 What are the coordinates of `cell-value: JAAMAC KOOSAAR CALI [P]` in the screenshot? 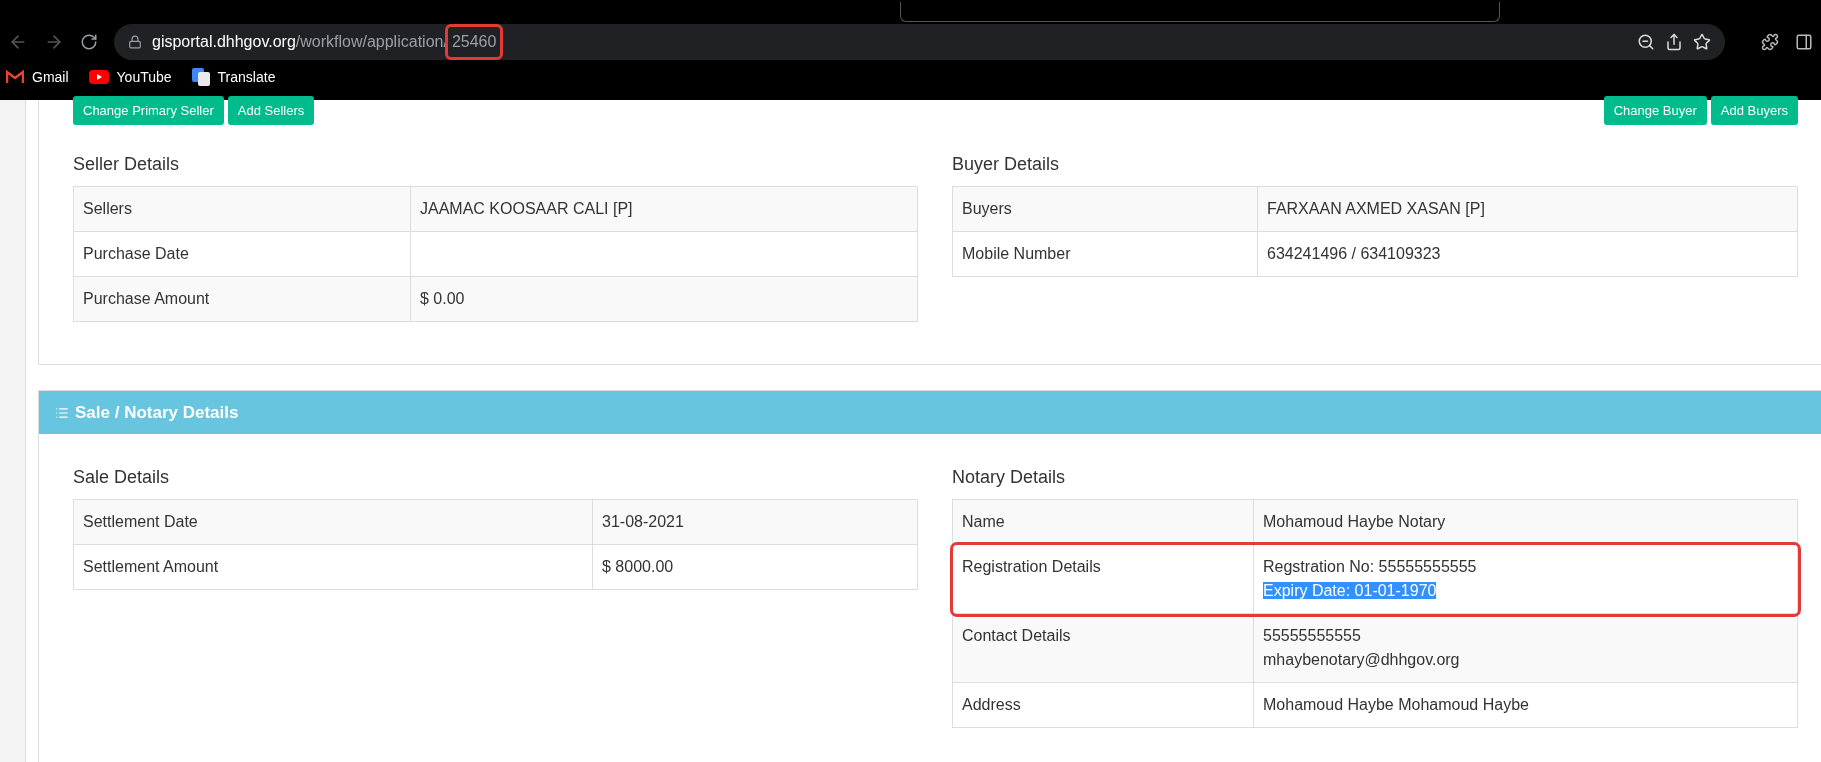 It's located at (527, 209).